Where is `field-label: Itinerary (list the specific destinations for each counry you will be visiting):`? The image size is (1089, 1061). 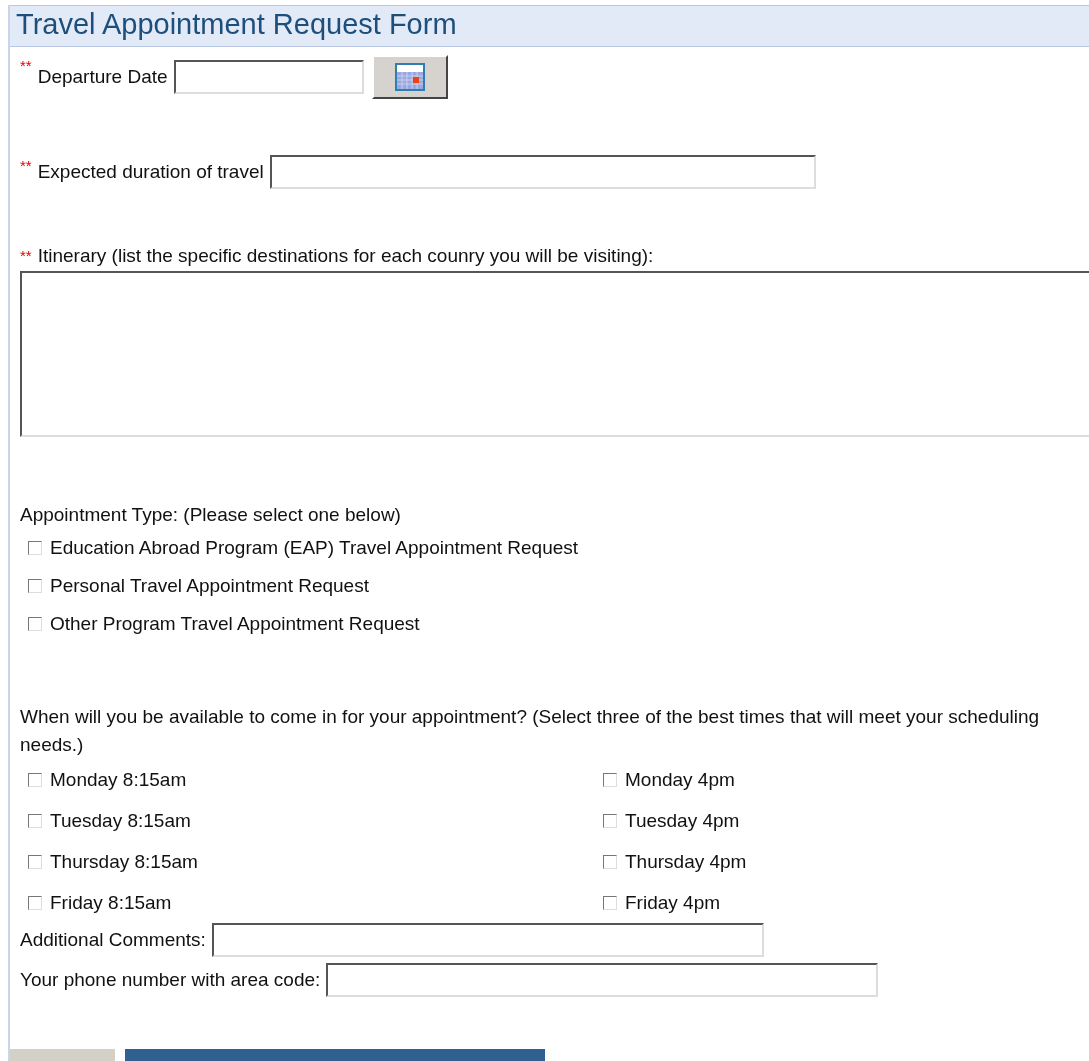 field-label: Itinerary (list the specific destinations for each counry you will be visiting): is located at coordinates (345, 256).